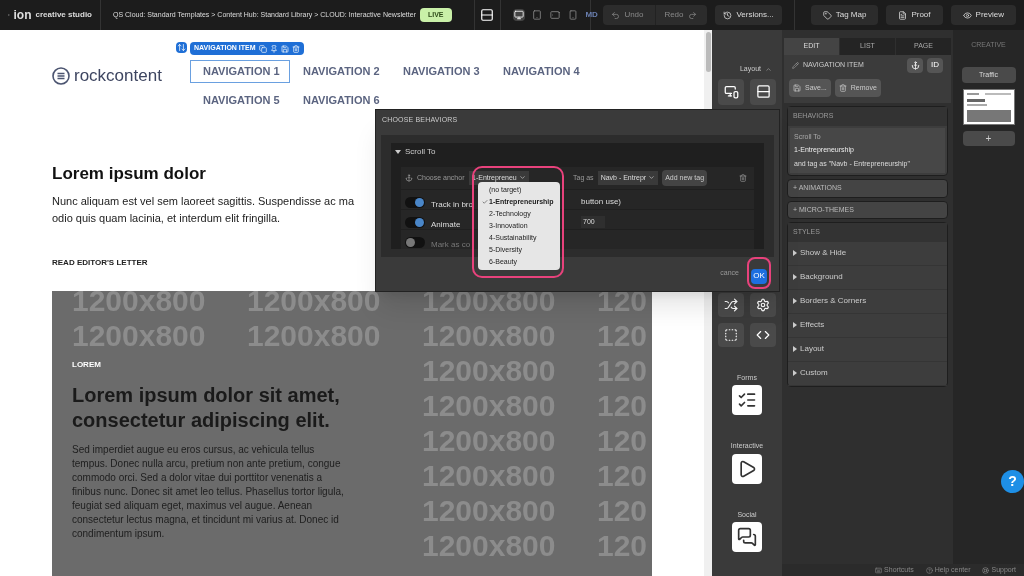 This screenshot has width=1024, height=576. Describe the element at coordinates (986, 570) in the screenshot. I see `lifebuoy-icon` at that location.